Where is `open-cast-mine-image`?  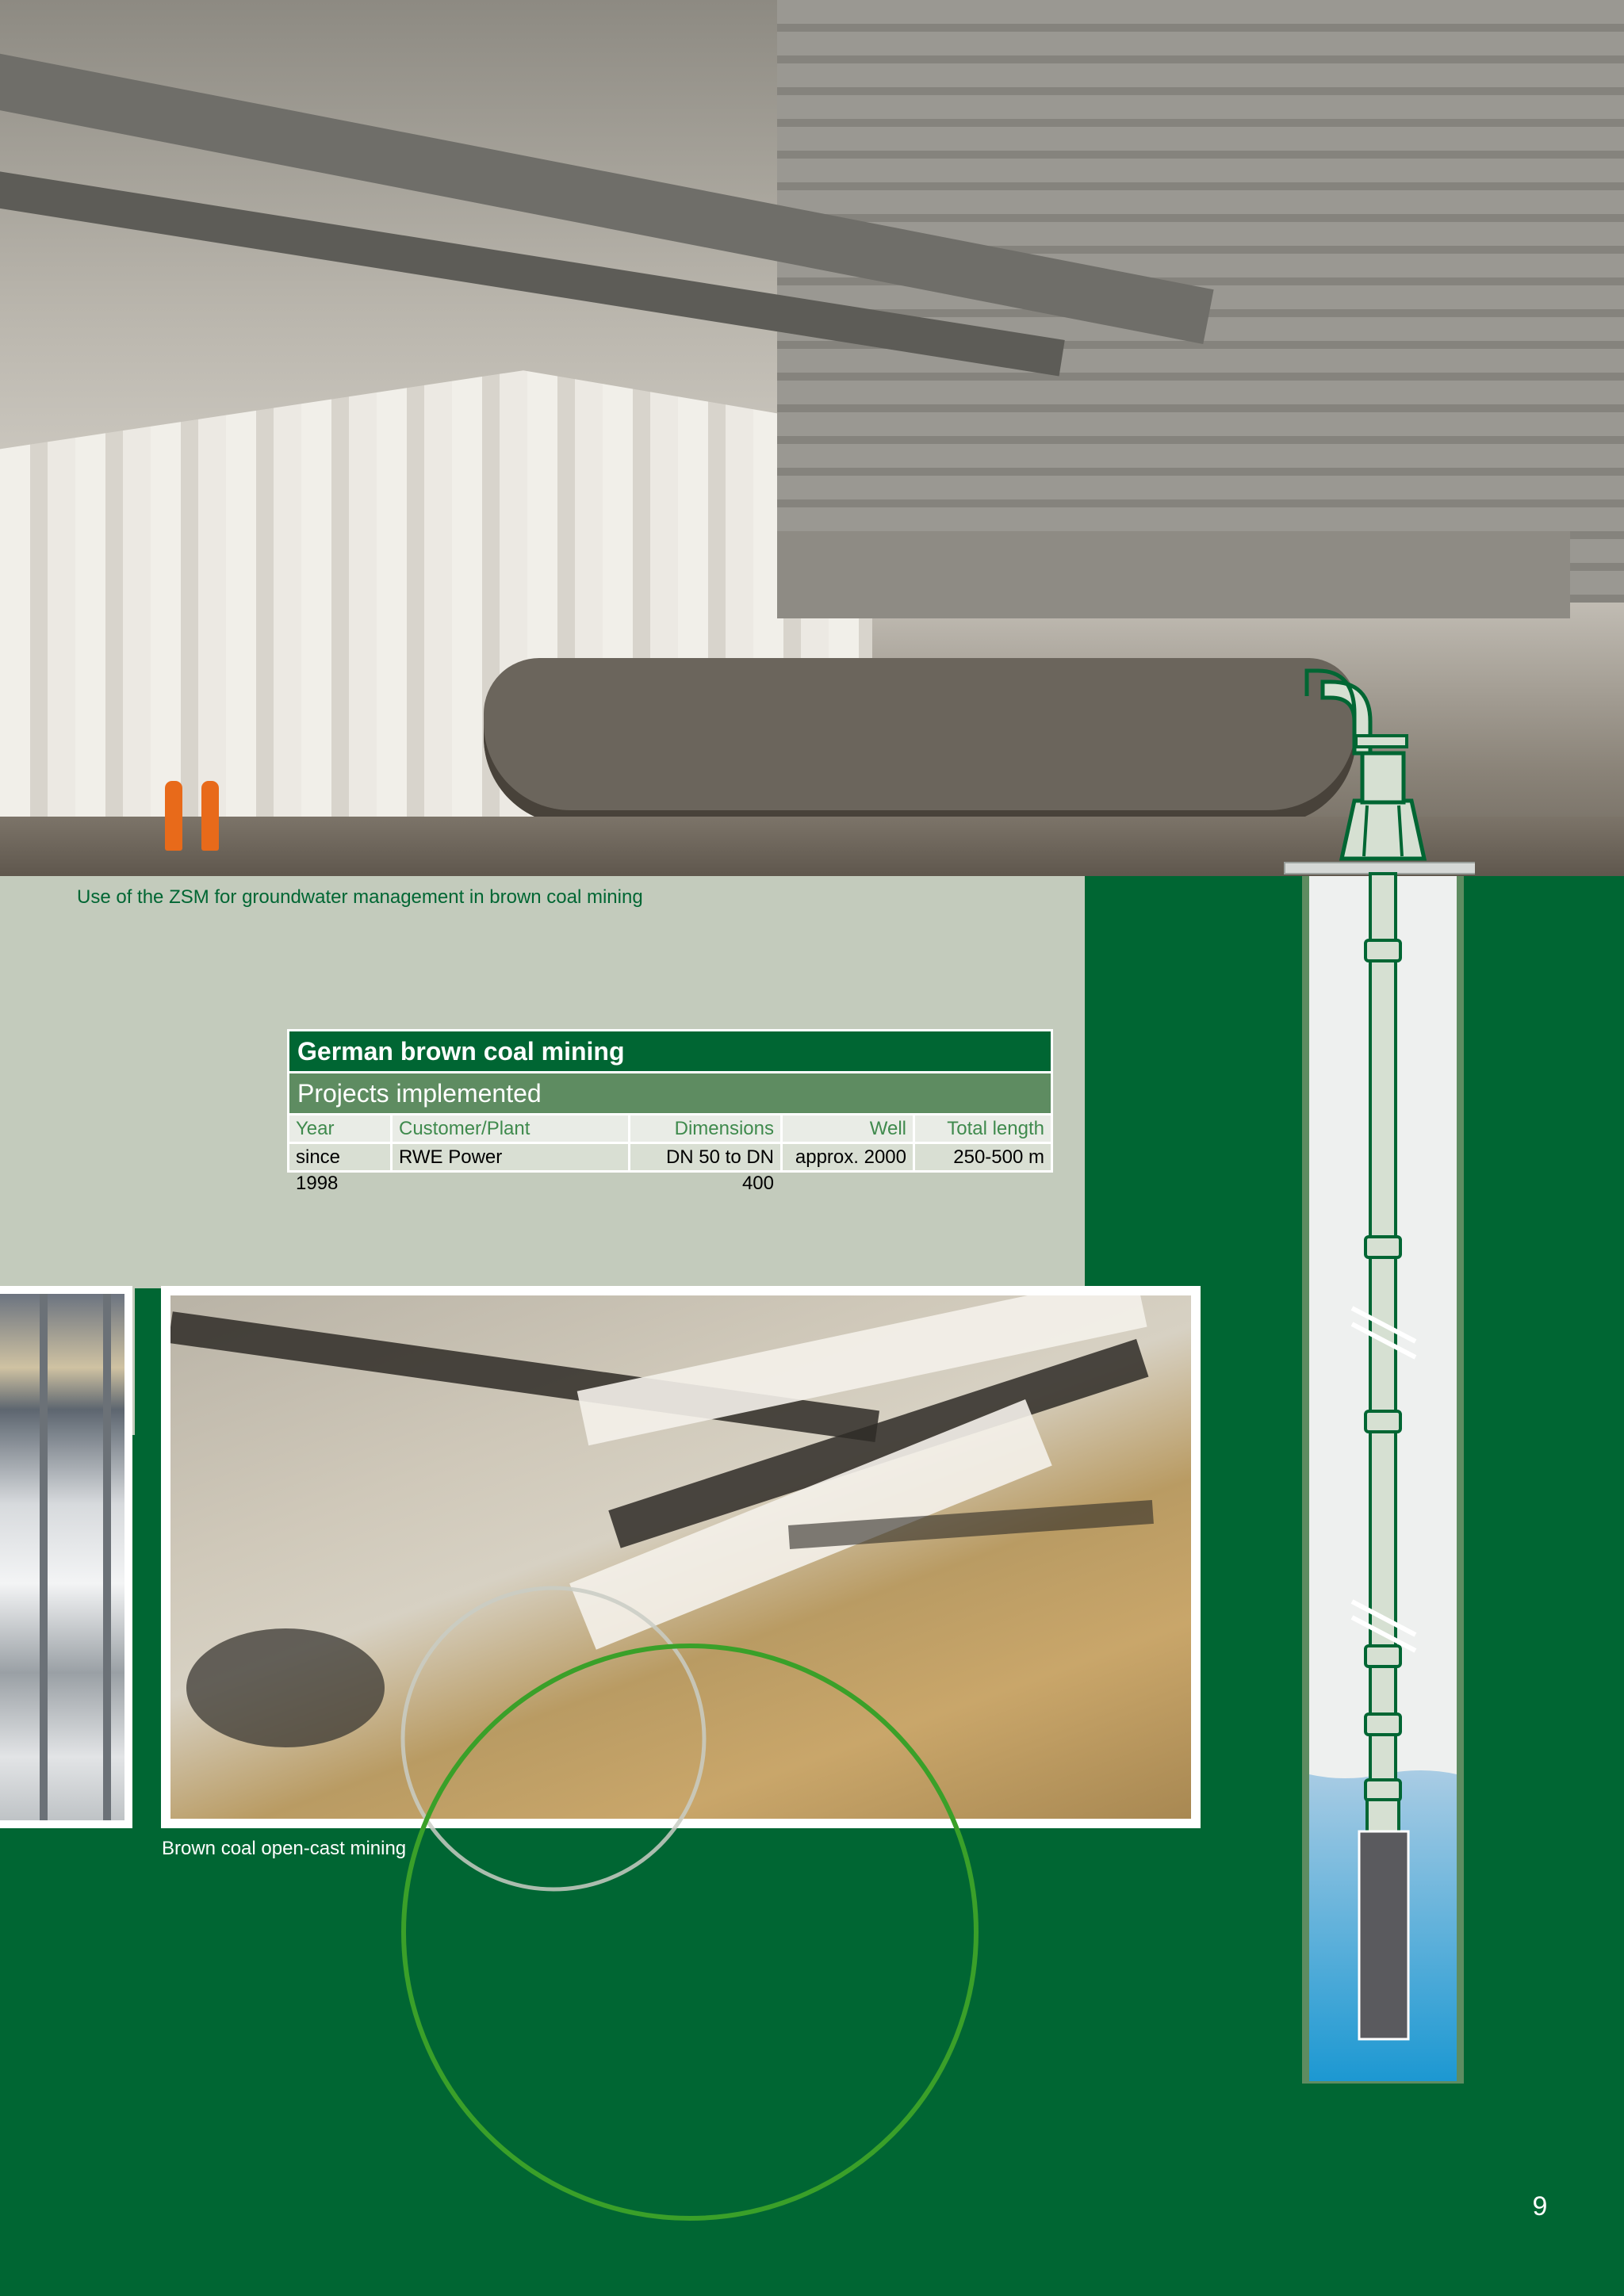
open-cast-mine-image is located at coordinates (680, 1557).